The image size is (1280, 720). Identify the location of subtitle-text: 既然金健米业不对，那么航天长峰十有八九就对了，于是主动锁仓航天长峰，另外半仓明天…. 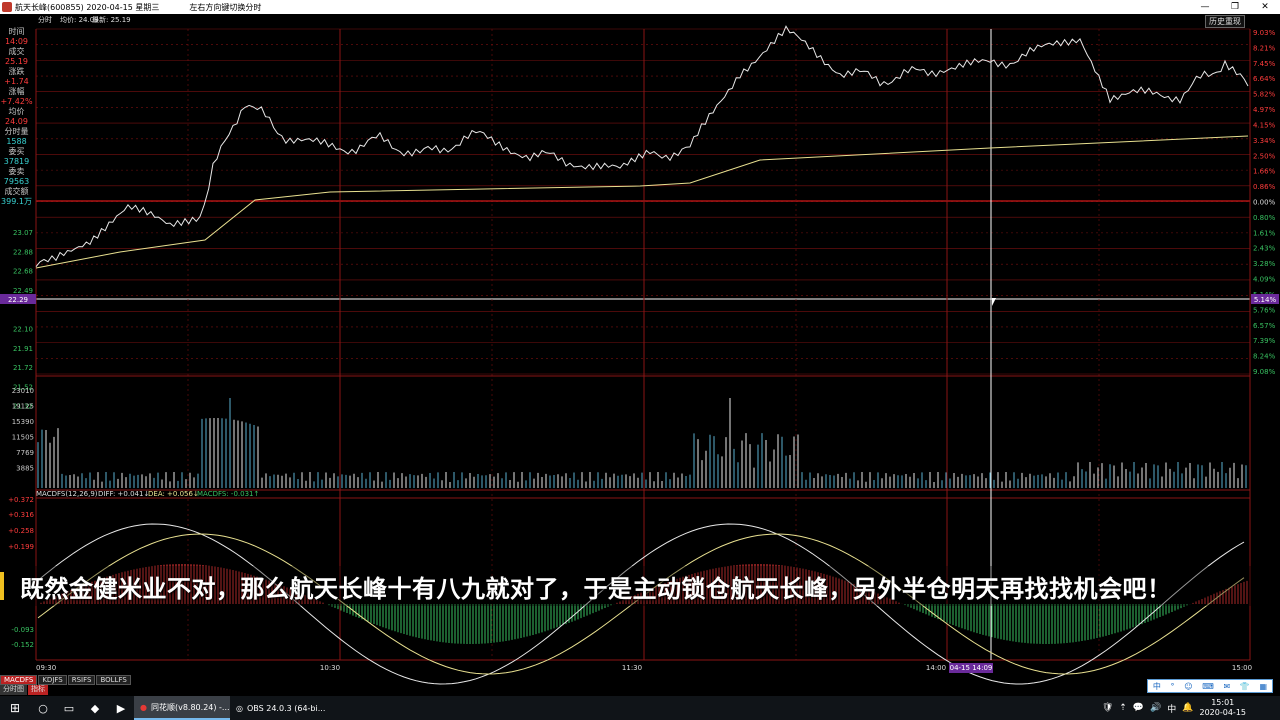
(596, 588).